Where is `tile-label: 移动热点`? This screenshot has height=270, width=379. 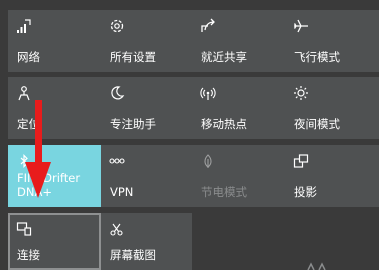
tile-label: 移动热点 is located at coordinates (224, 124).